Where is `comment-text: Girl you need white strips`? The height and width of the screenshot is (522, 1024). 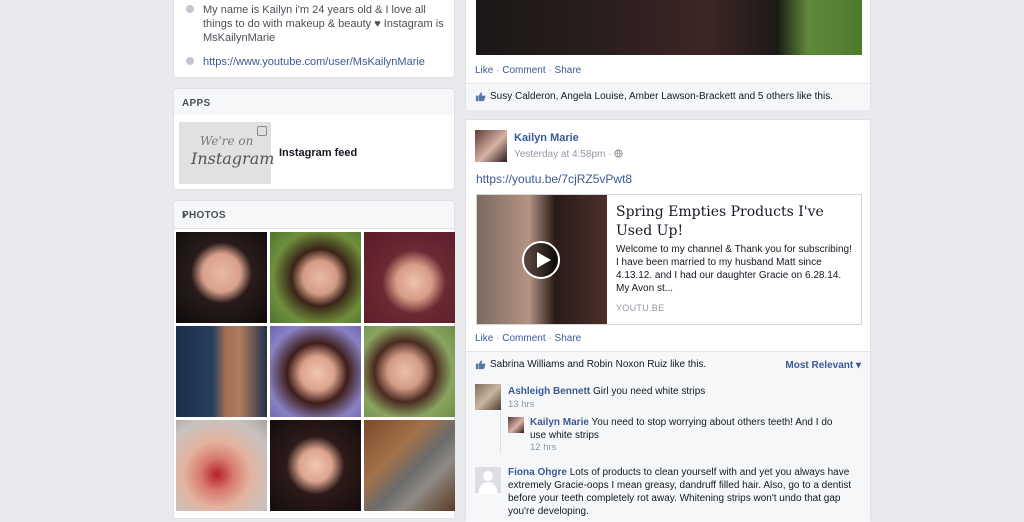 comment-text: Girl you need white strips is located at coordinates (649, 391).